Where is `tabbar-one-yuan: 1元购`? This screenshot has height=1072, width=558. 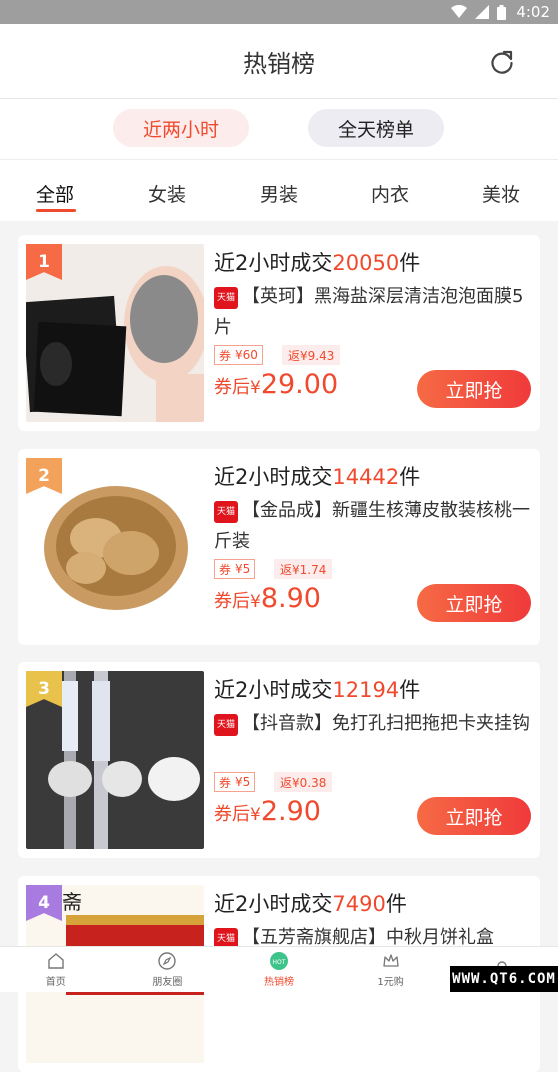
tabbar-one-yuan: 1元购 is located at coordinates (391, 969).